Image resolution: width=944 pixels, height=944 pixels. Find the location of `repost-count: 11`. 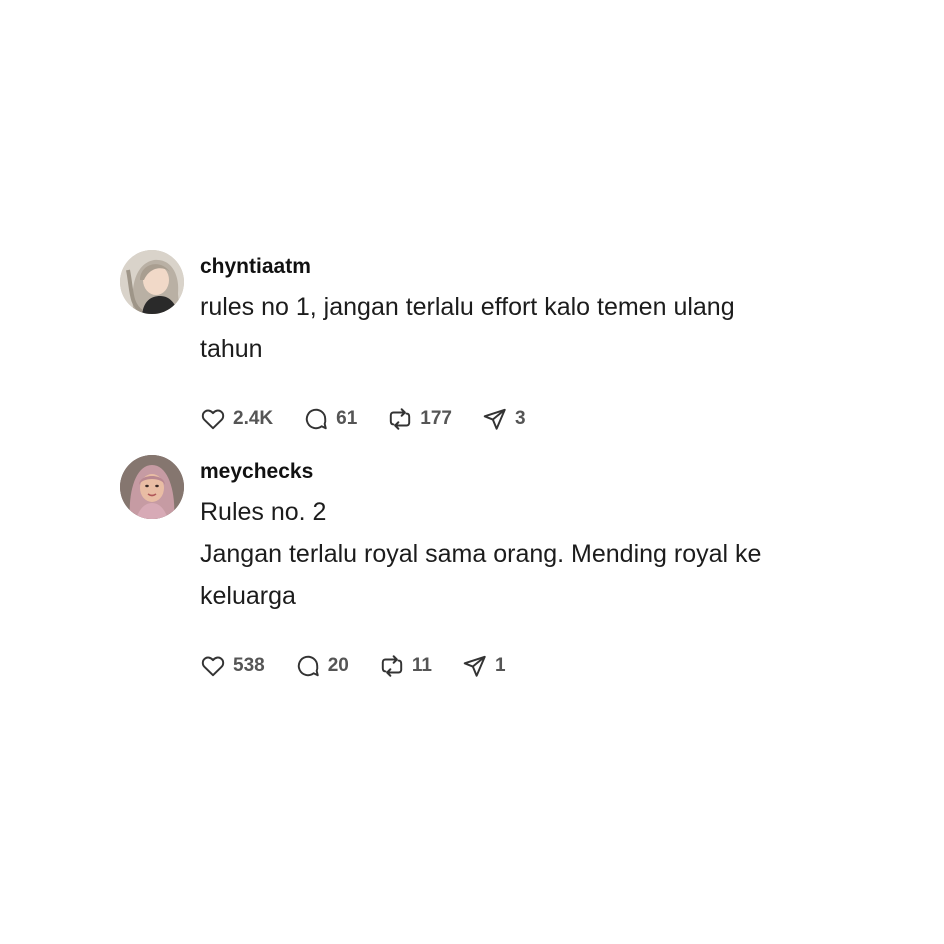

repost-count: 11 is located at coordinates (421, 665).